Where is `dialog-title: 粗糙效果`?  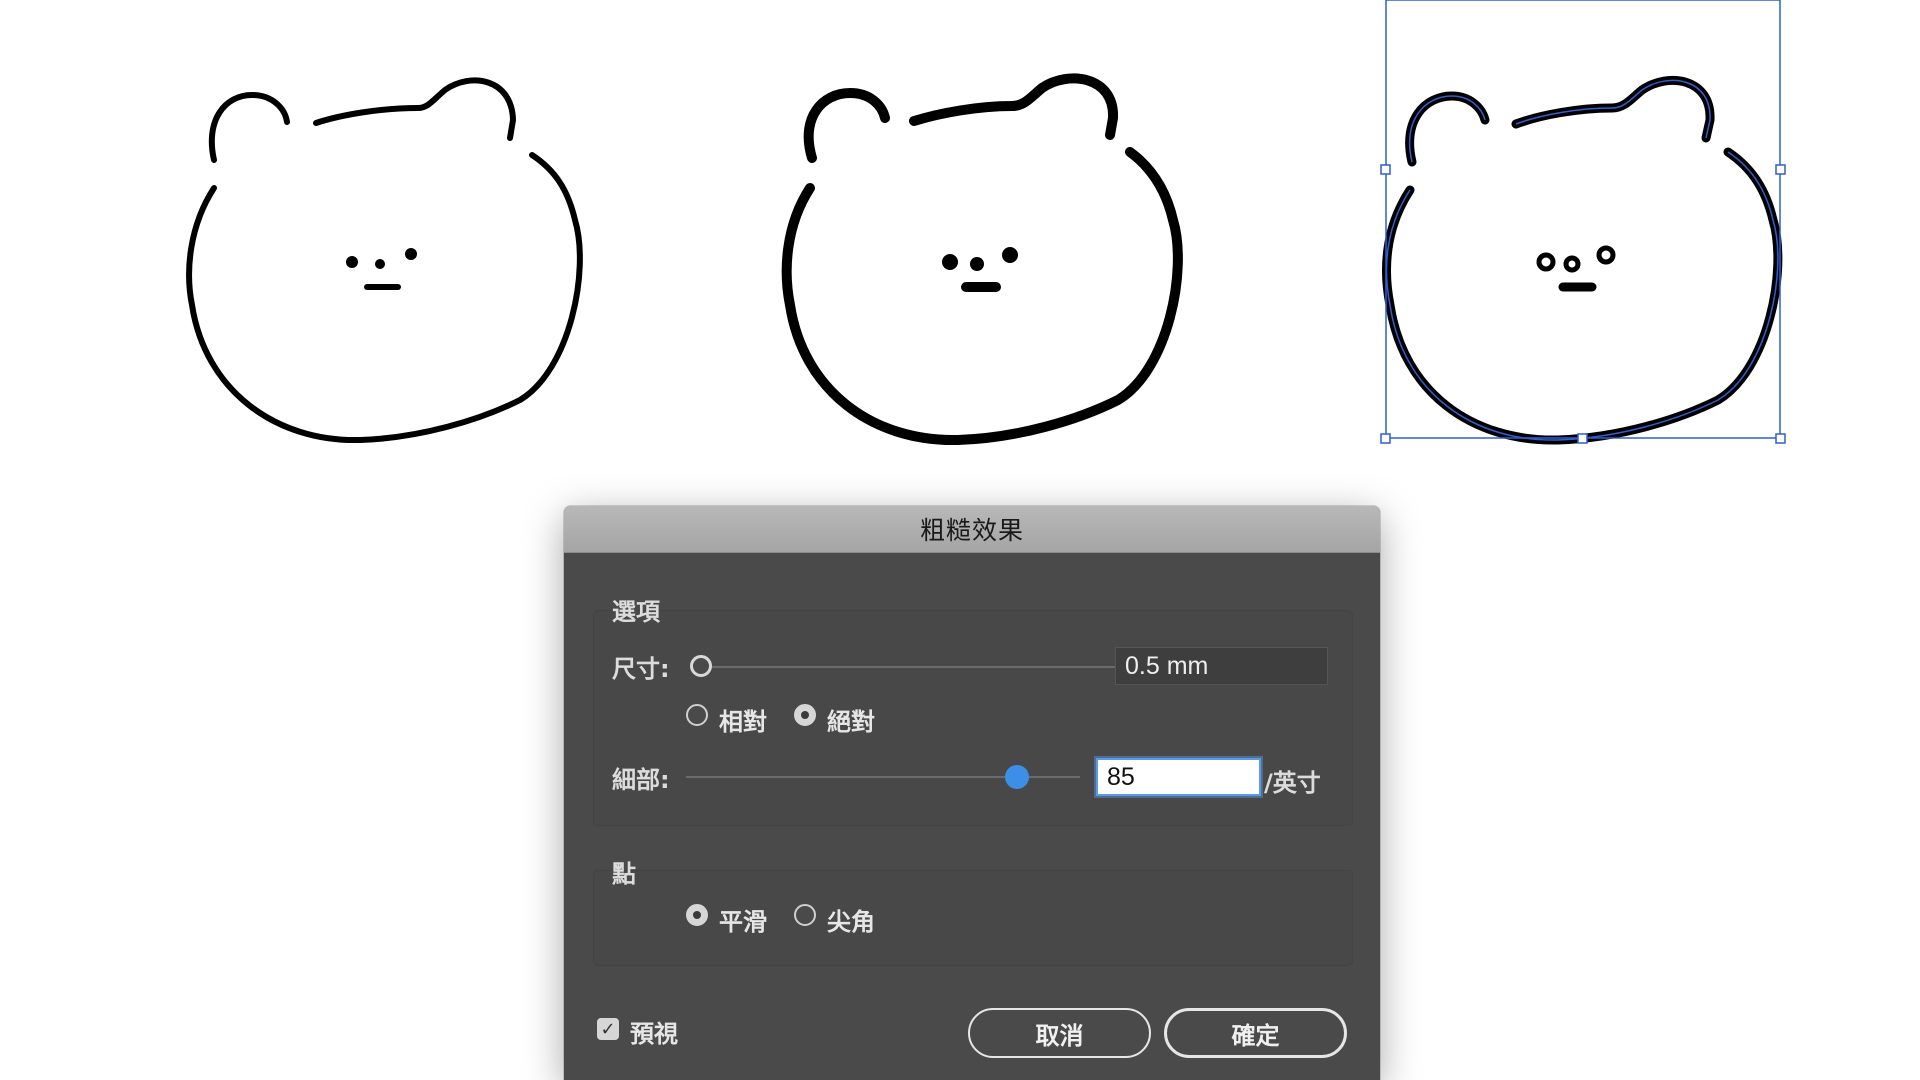
dialog-title: 粗糙效果 is located at coordinates (971, 530).